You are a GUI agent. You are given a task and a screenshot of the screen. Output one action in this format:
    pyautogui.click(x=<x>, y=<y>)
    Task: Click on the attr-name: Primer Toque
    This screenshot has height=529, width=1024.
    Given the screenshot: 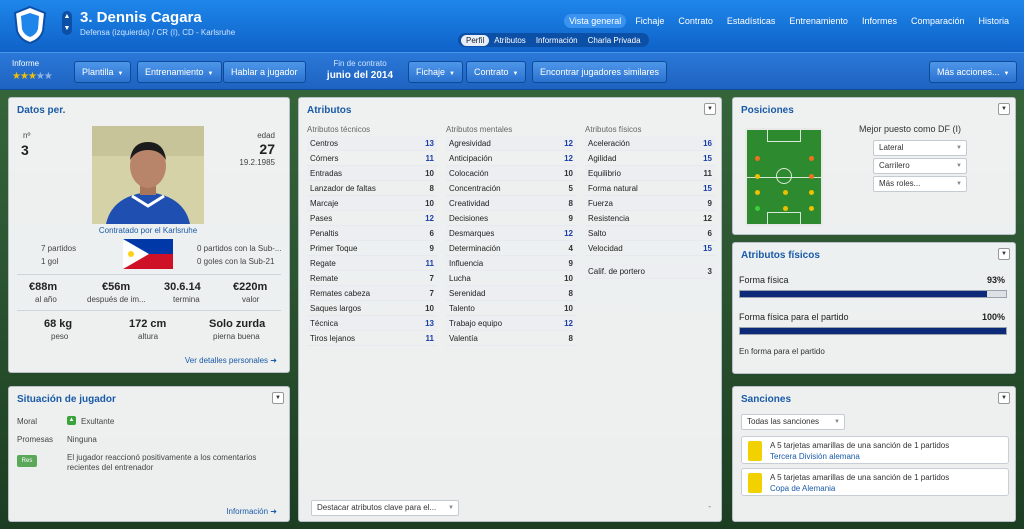 What is the action you would take?
    pyautogui.click(x=334, y=248)
    